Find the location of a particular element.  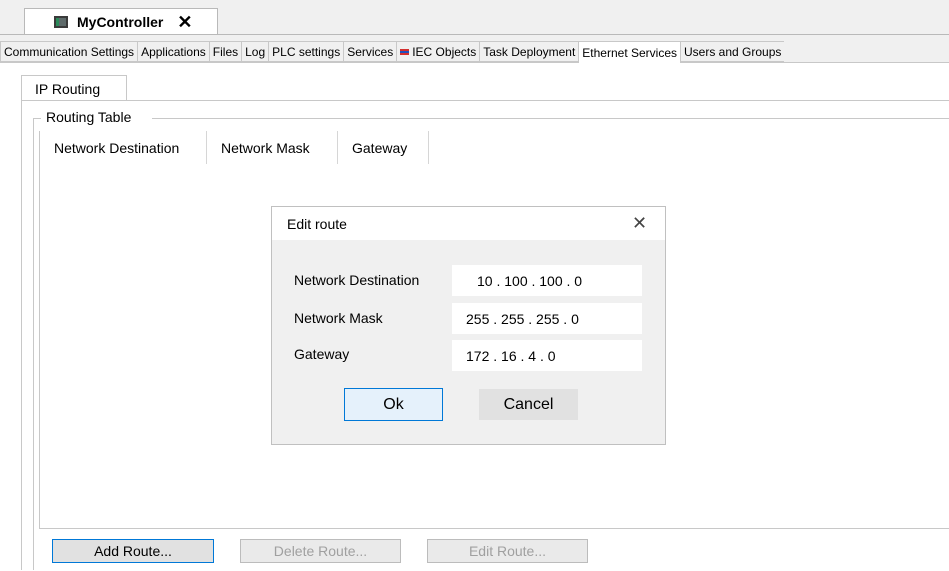

tab-label: IP Routing is located at coordinates (68, 88).